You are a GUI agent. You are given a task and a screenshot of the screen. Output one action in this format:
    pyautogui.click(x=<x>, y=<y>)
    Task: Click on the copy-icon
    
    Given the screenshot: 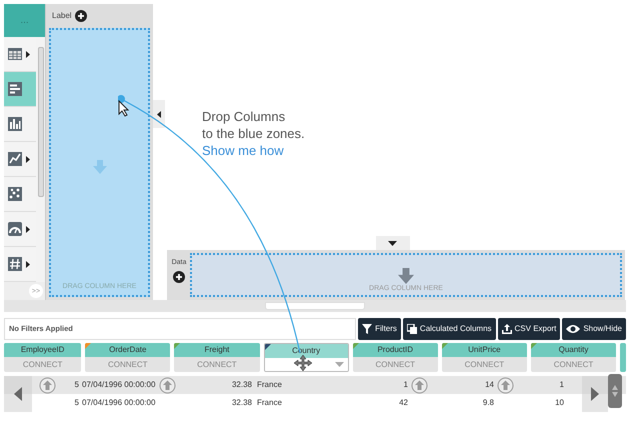 What is the action you would take?
    pyautogui.click(x=411, y=329)
    